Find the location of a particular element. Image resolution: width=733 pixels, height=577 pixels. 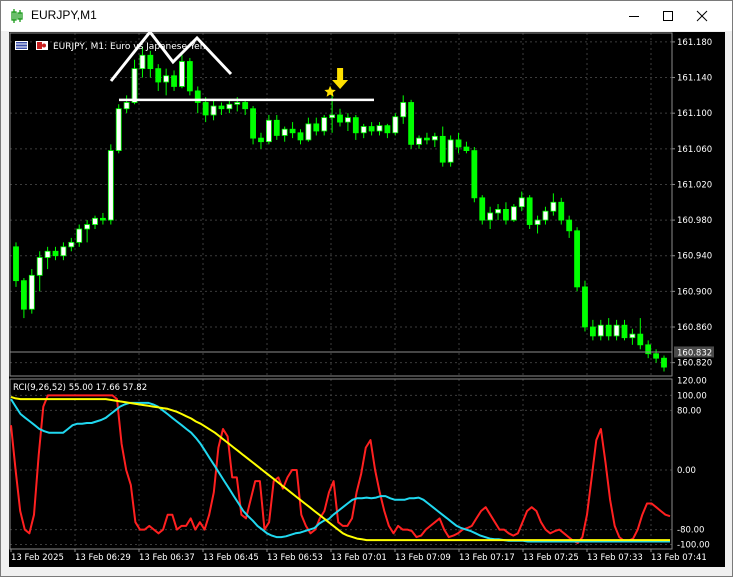

price-tick-label: 160.860 is located at coordinates (694, 328).